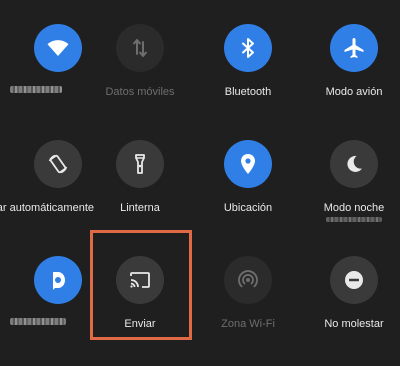 Image resolution: width=400 pixels, height=366 pixels. What do you see at coordinates (354, 92) in the screenshot?
I see `airplane-mode-label: Modo avión` at bounding box center [354, 92].